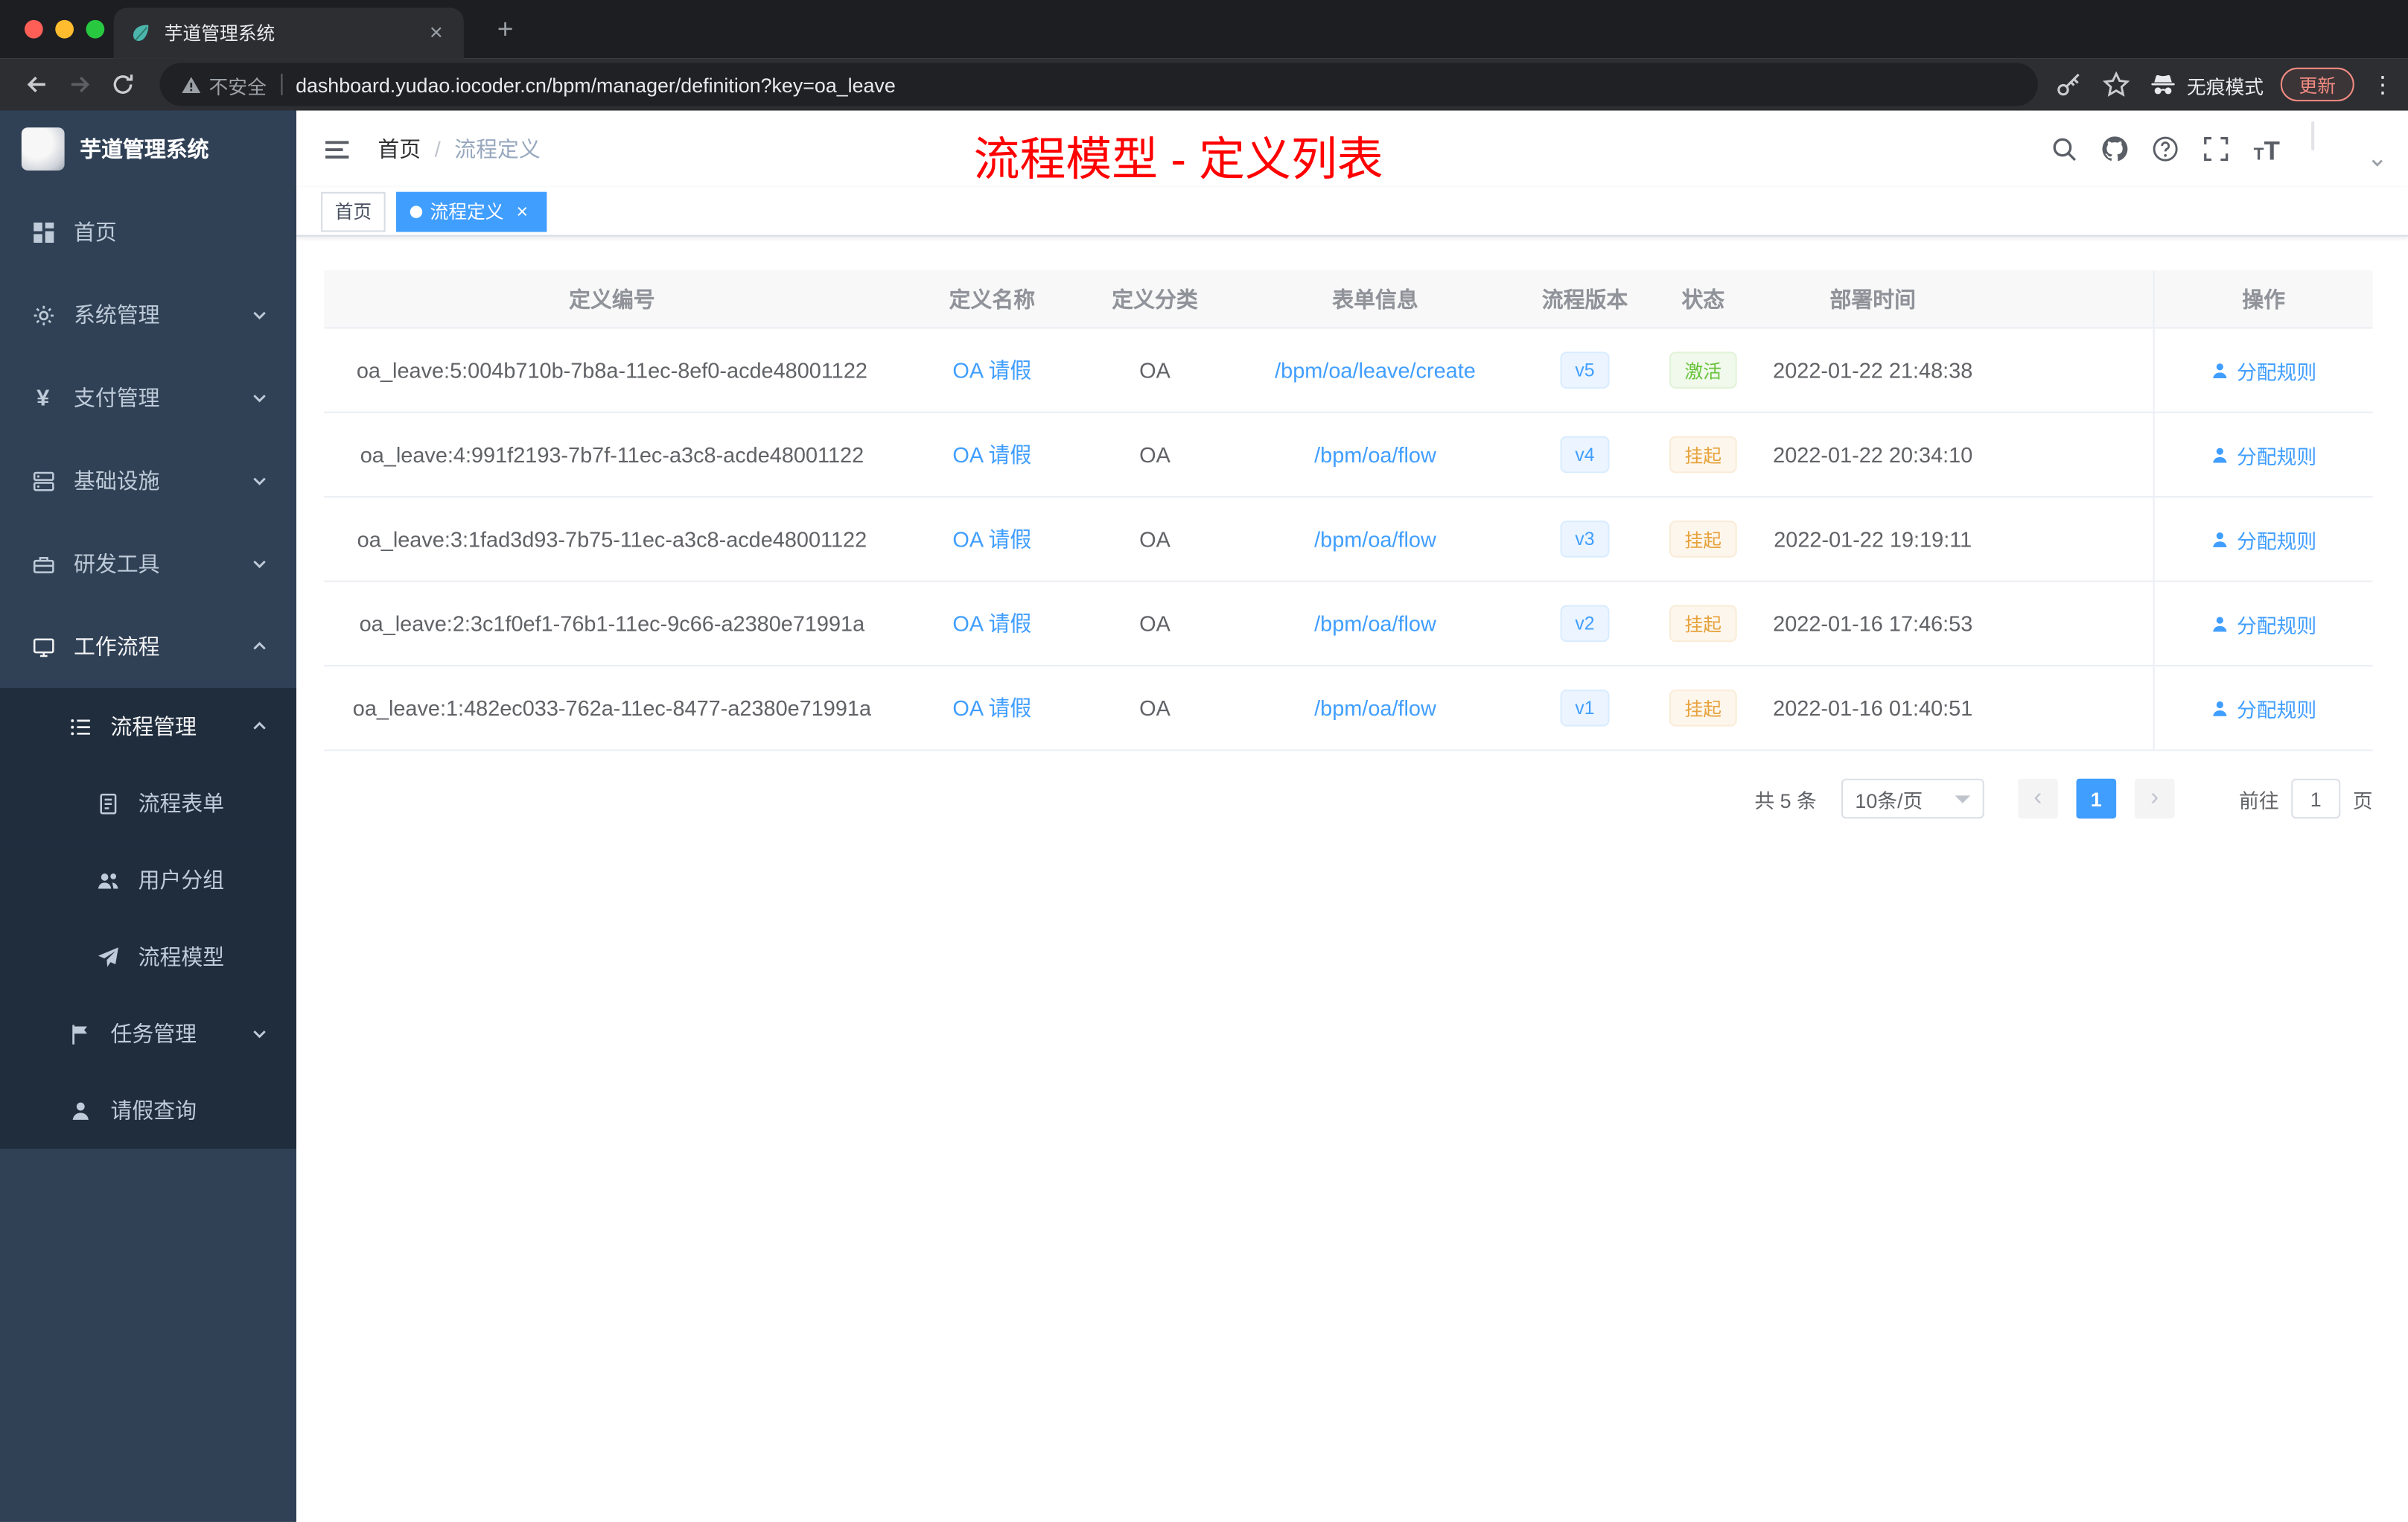 The width and height of the screenshot is (2408, 1522). I want to click on password-key-icon, so click(2068, 84).